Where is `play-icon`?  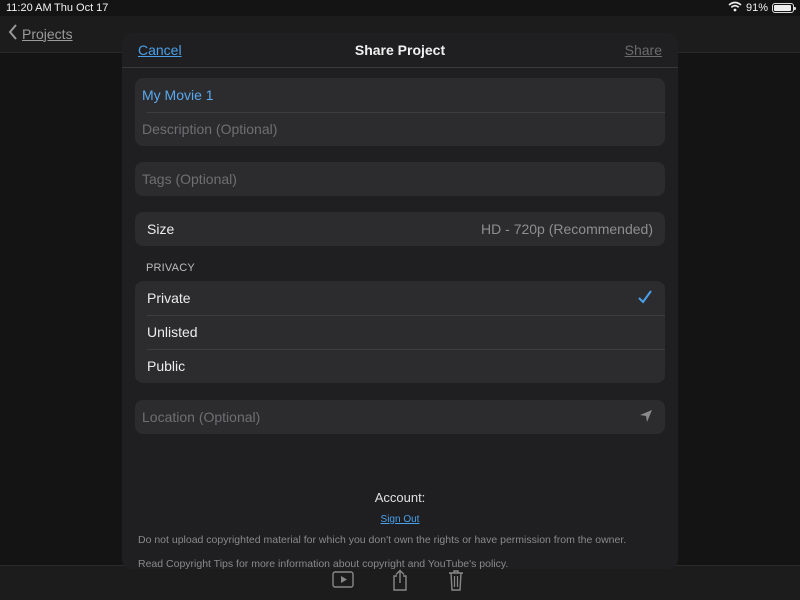
play-icon is located at coordinates (343, 582).